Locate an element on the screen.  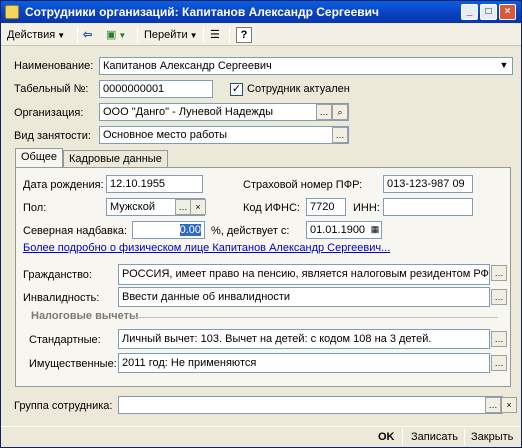
gender-clear-icon: × is located at coordinates (198, 207).